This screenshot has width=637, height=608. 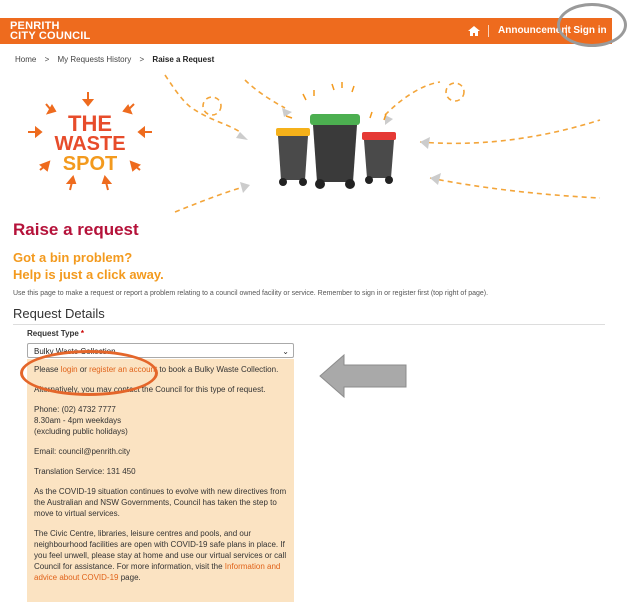 What do you see at coordinates (488, 31) in the screenshot?
I see `nav-divider` at bounding box center [488, 31].